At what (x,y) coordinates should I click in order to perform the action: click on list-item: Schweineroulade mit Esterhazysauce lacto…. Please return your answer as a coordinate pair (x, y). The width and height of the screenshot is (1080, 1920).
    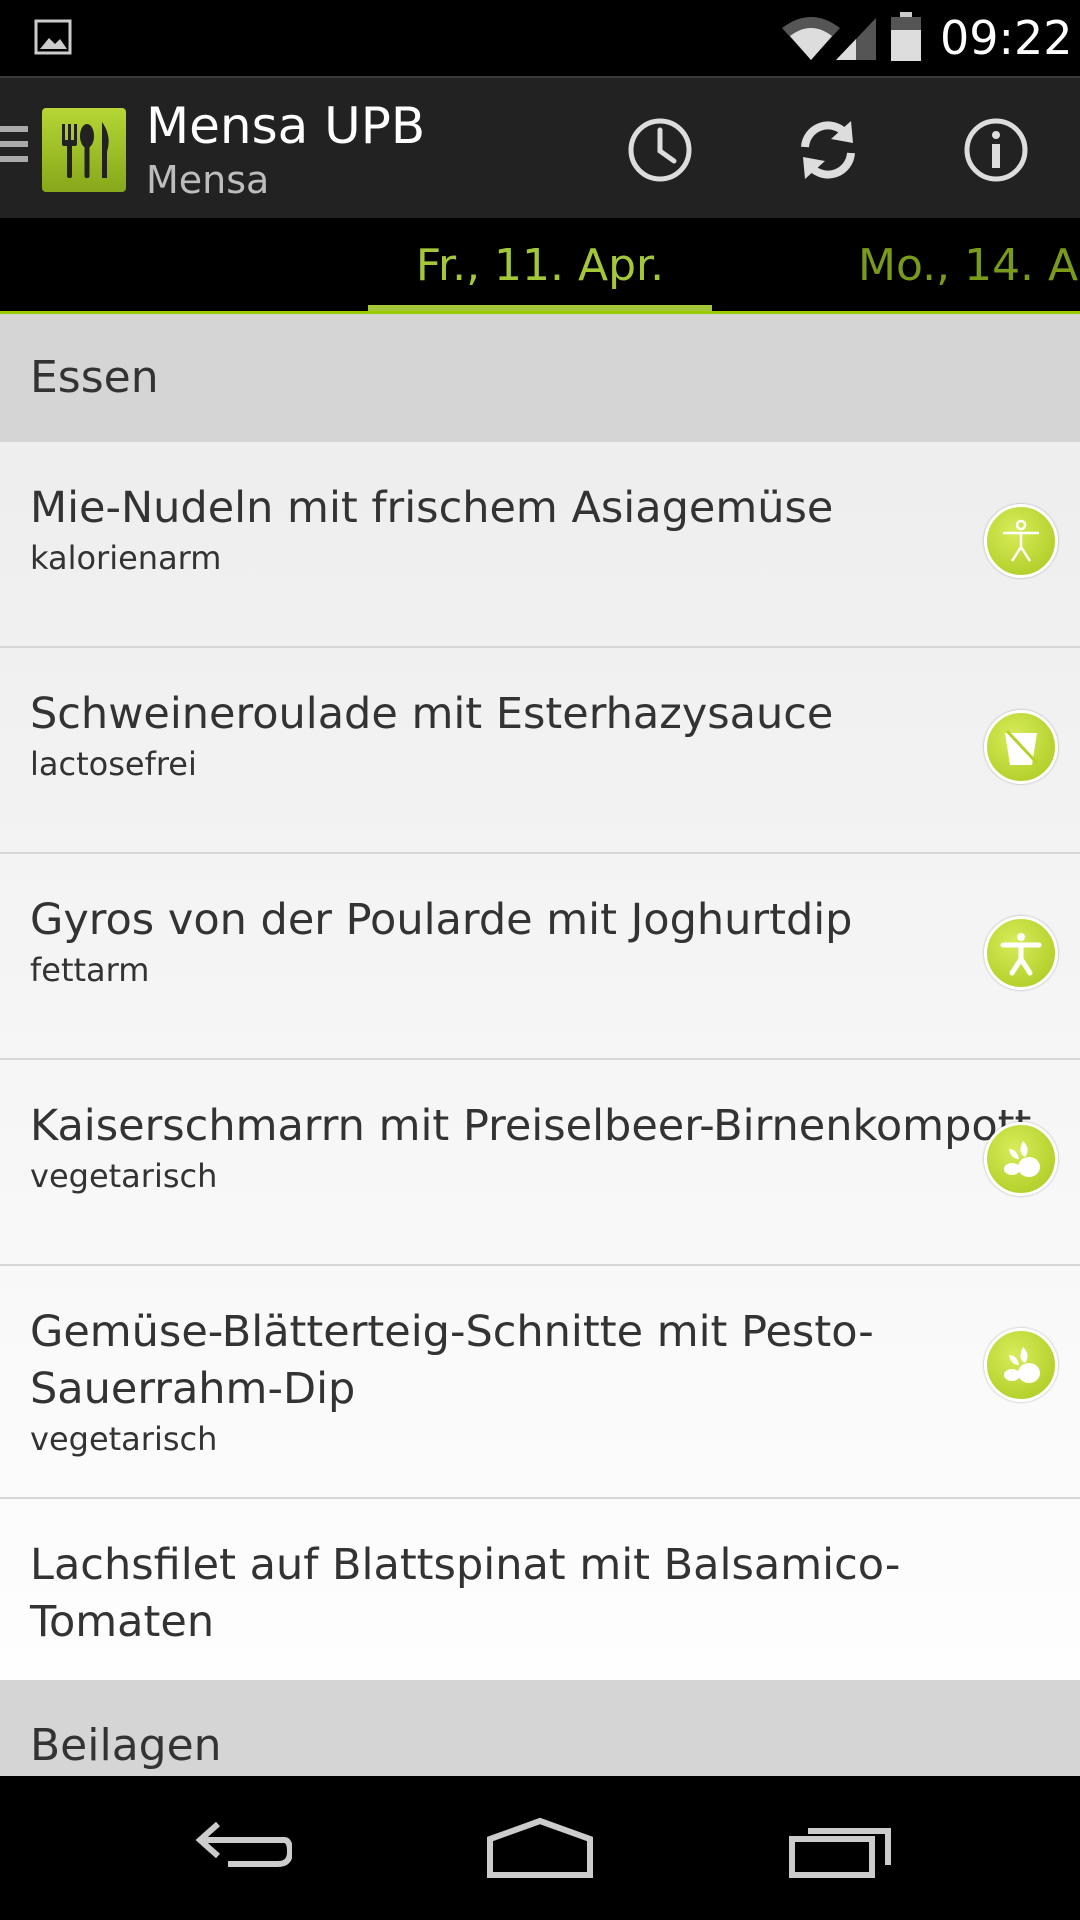
    Looking at the image, I should click on (540, 751).